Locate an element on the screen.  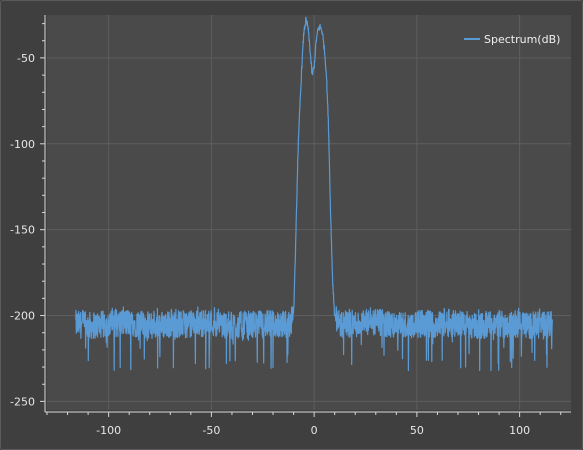
y-axis-ticks: -50 -100 -150 -200 -250 is located at coordinates (27, 215).